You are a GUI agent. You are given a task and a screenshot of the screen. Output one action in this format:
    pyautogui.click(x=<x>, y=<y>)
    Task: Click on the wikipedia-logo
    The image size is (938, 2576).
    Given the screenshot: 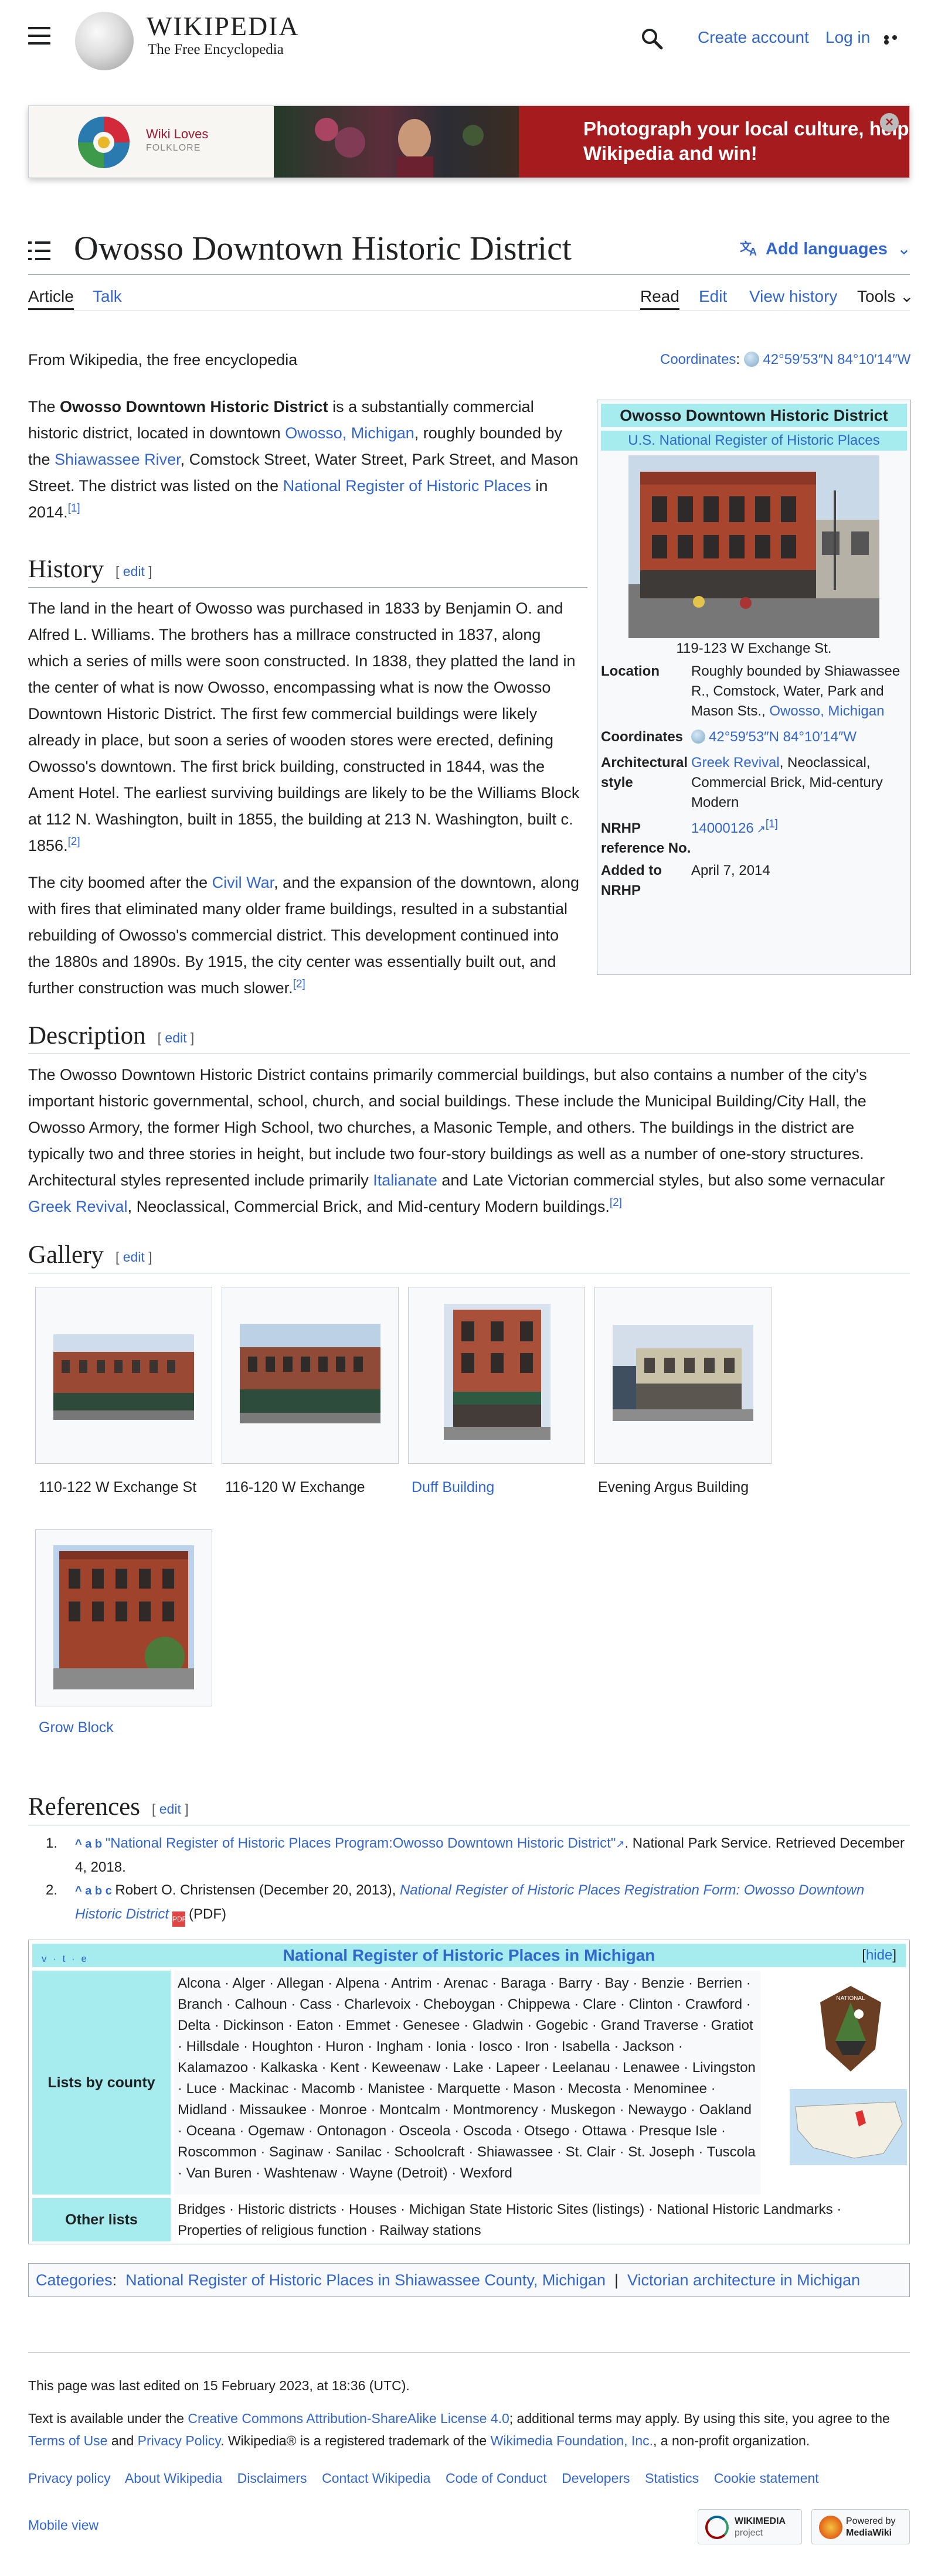 What is the action you would take?
    pyautogui.click(x=105, y=41)
    